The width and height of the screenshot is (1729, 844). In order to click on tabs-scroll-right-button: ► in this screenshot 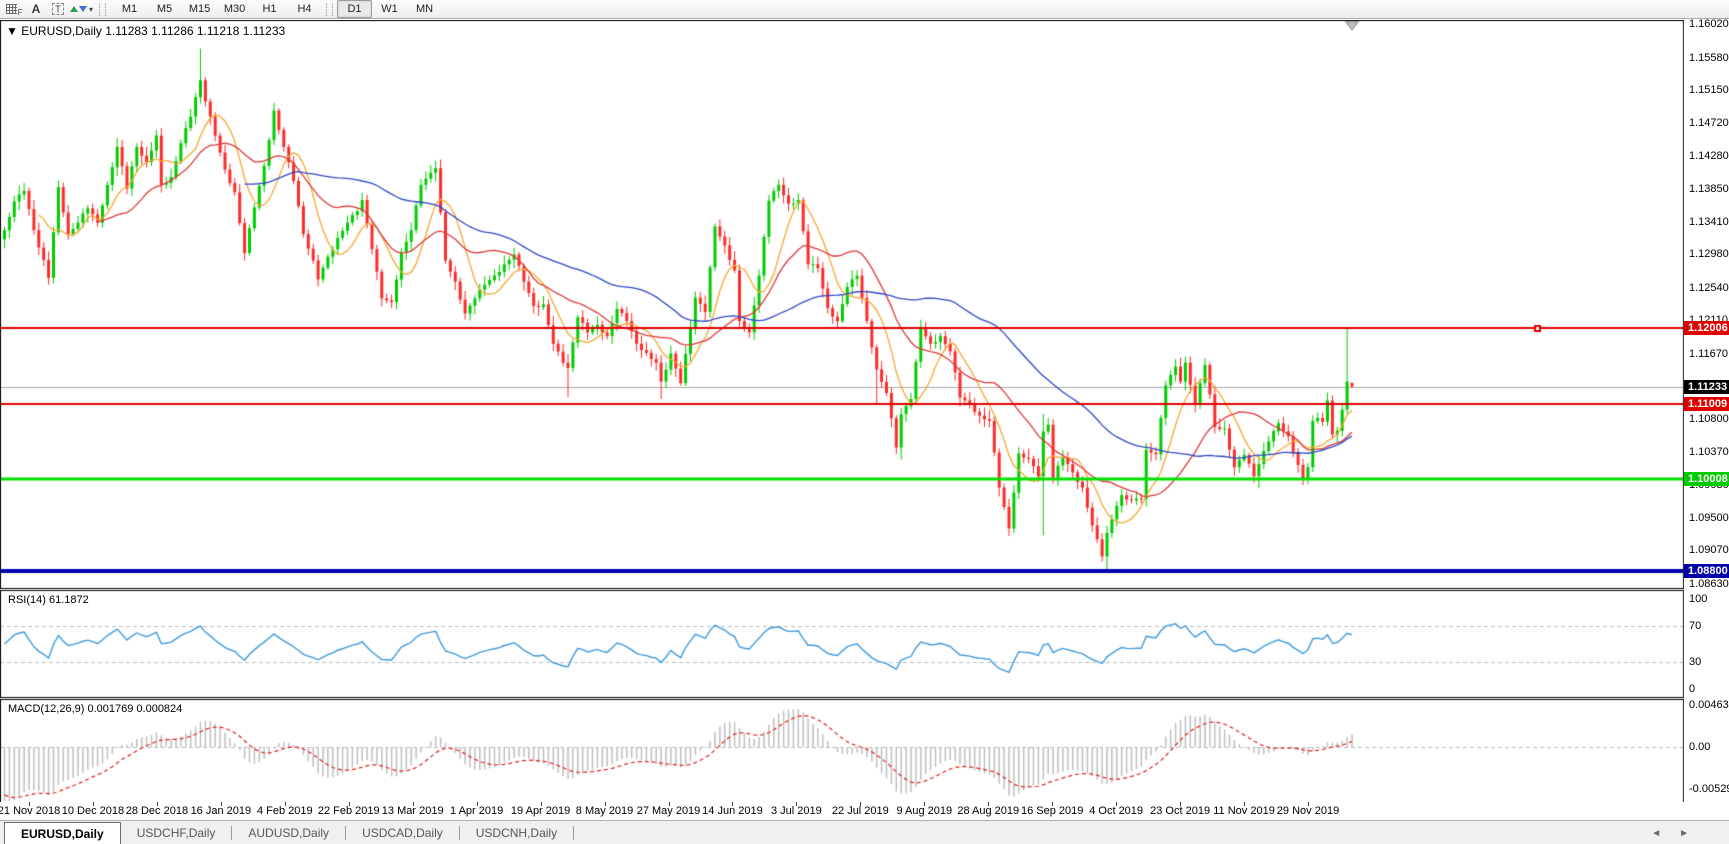, I will do `click(1684, 833)`.